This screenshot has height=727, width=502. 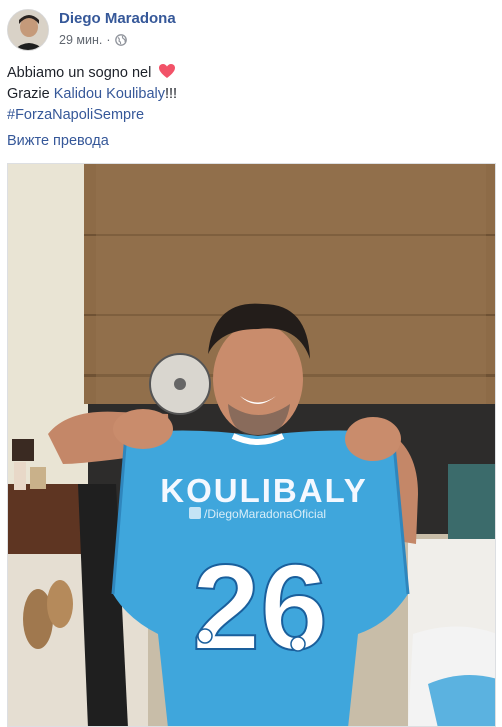 I want to click on text-line-2: Grazie Kalidou Koulibaly!!!, so click(x=247, y=94).